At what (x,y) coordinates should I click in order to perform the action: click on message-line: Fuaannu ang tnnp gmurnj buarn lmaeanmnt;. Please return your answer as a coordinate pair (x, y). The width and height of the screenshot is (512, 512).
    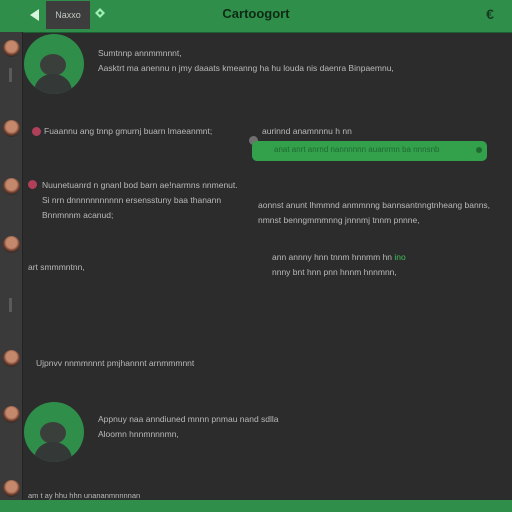
    Looking at the image, I should click on (128, 131).